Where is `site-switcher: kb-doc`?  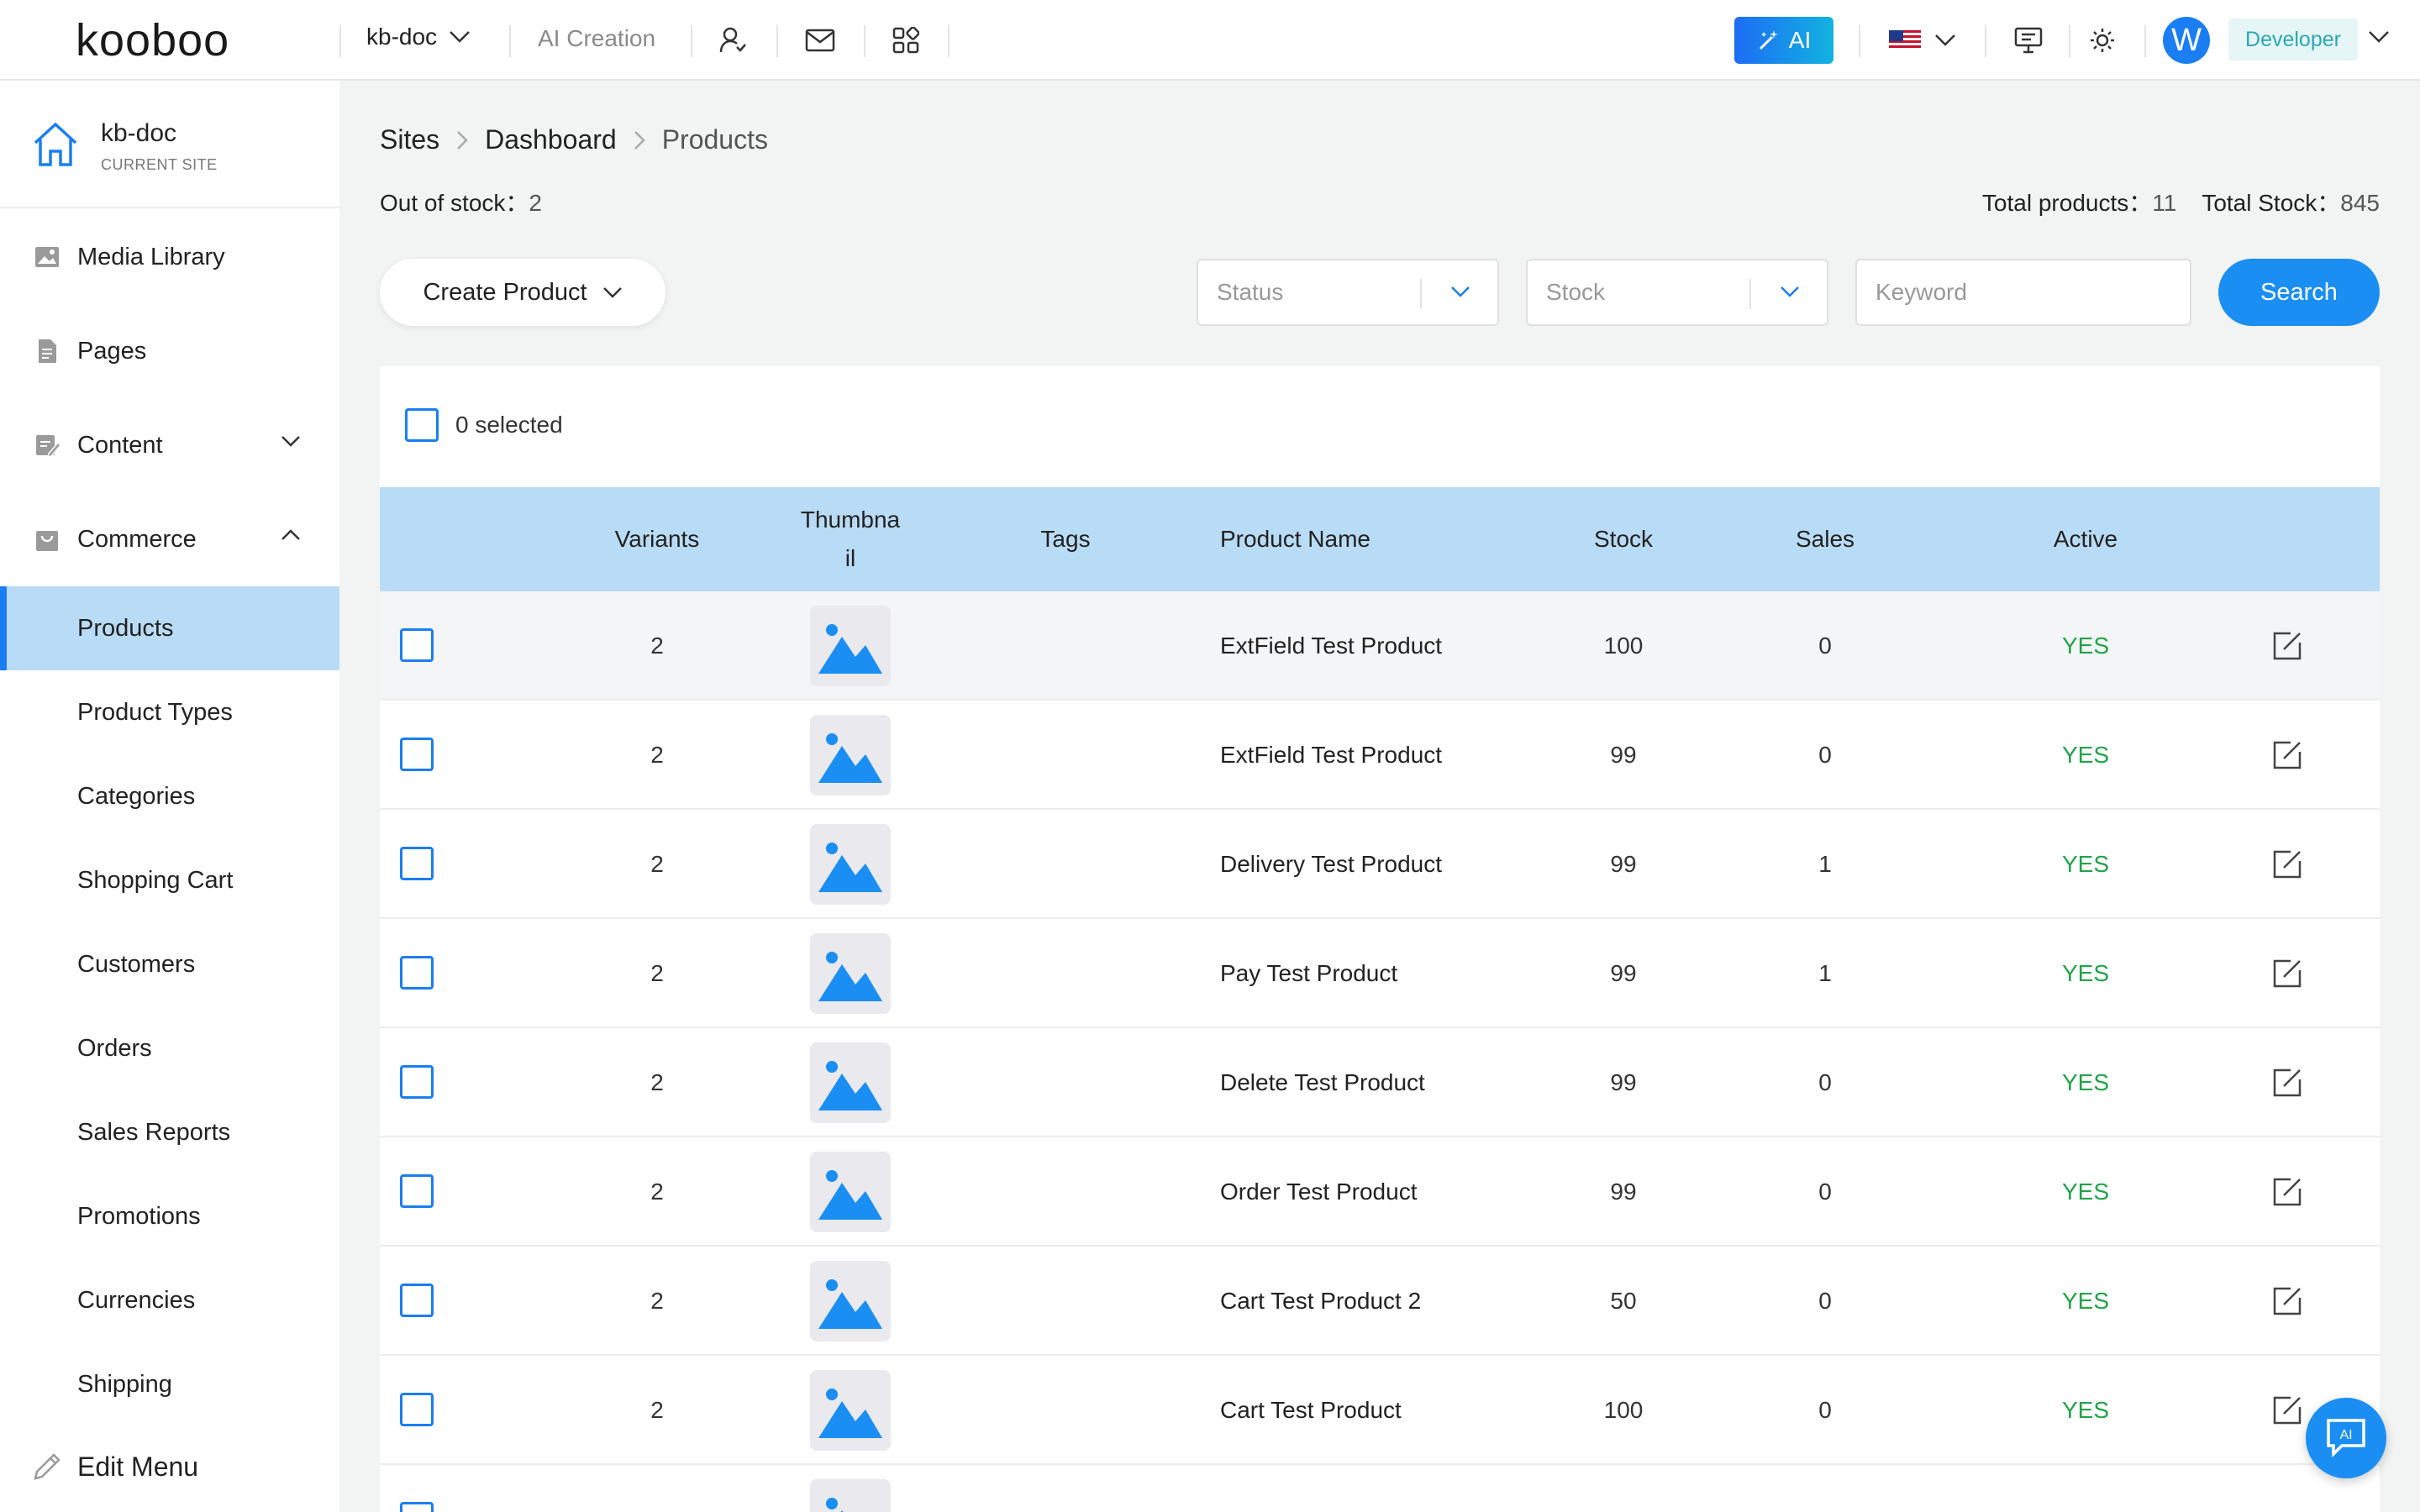 site-switcher: kb-doc is located at coordinates (419, 37).